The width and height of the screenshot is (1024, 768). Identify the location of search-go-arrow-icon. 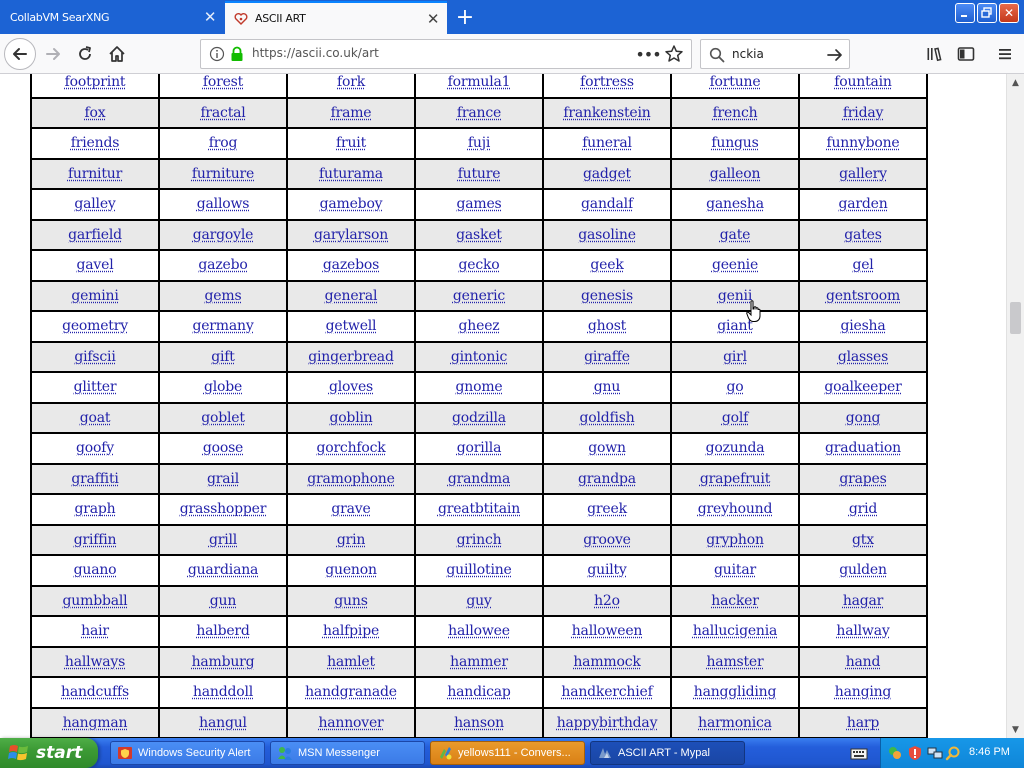
(835, 55).